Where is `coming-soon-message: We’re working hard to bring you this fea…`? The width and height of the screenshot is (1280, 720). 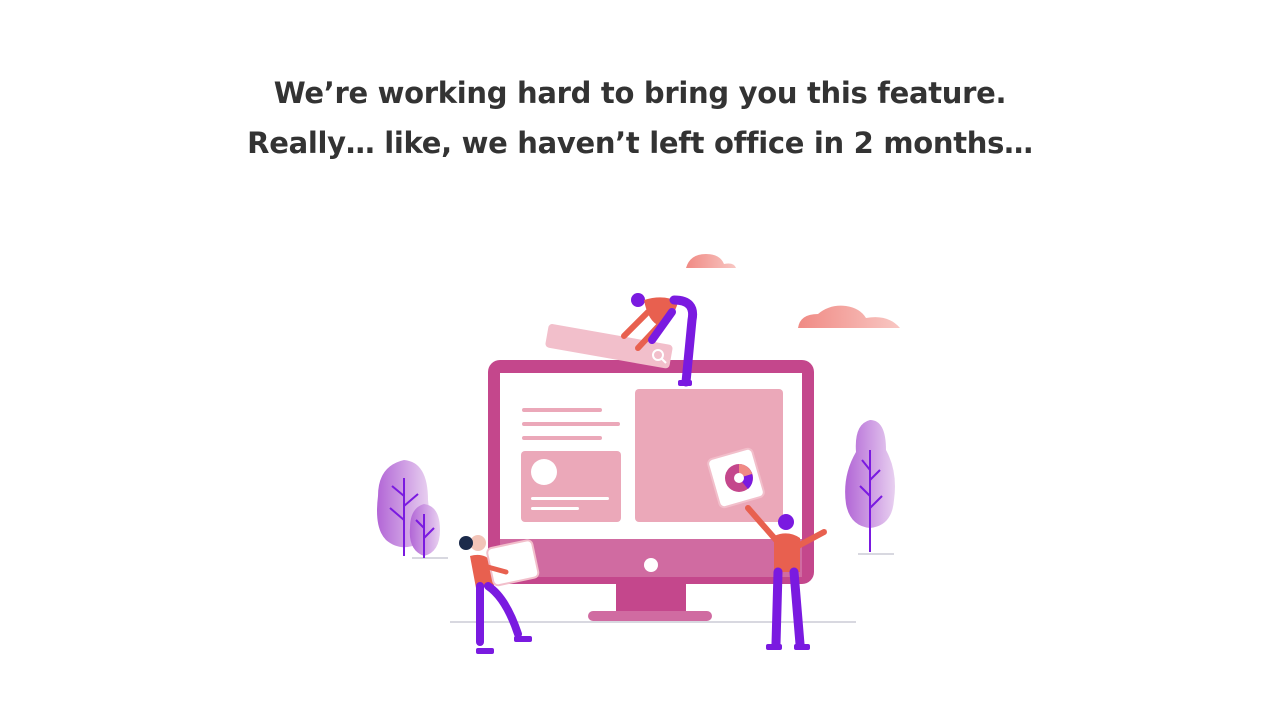 coming-soon-message: We’re working hard to bring you this fea… is located at coordinates (640, 118).